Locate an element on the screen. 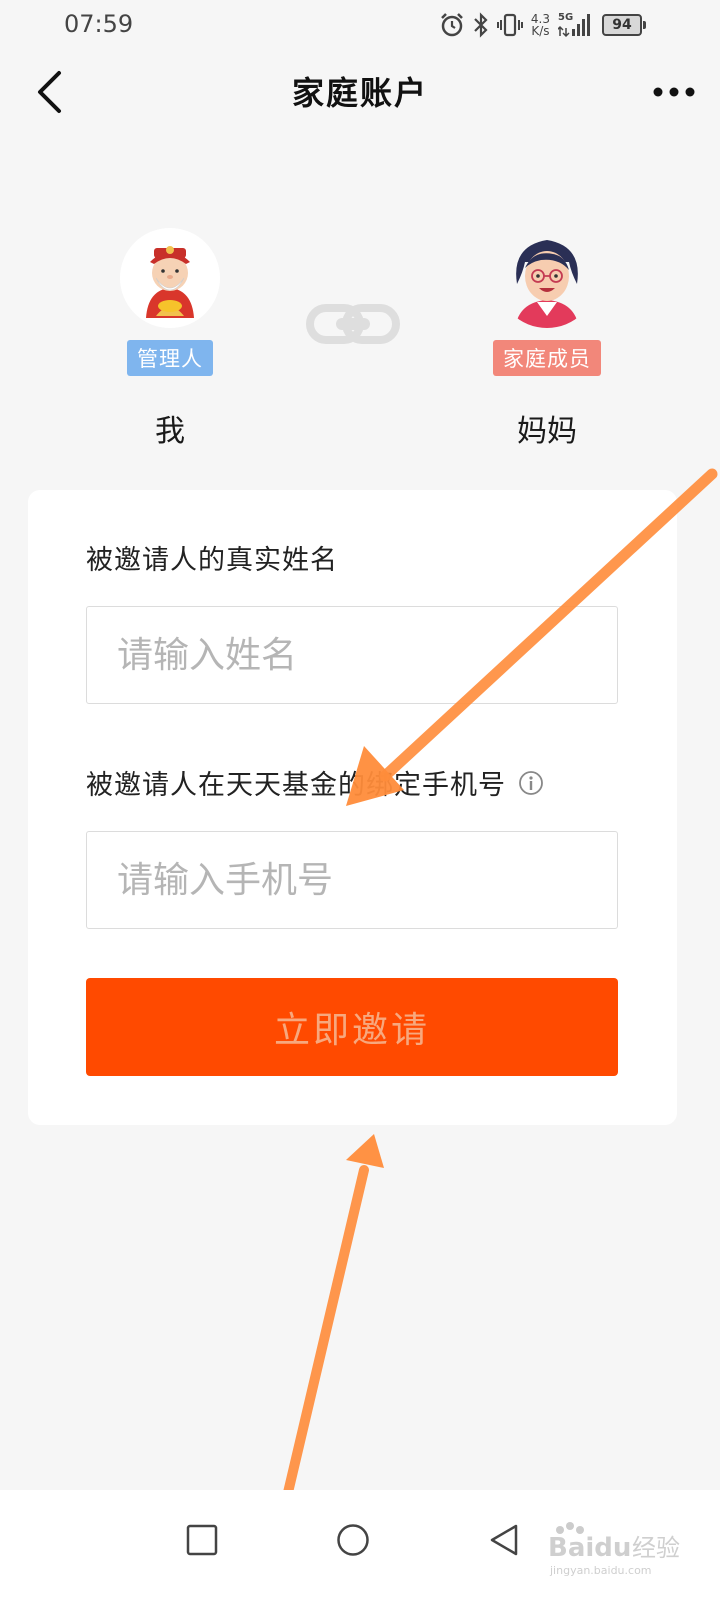  signal-icon: 5G is located at coordinates (575, 25).